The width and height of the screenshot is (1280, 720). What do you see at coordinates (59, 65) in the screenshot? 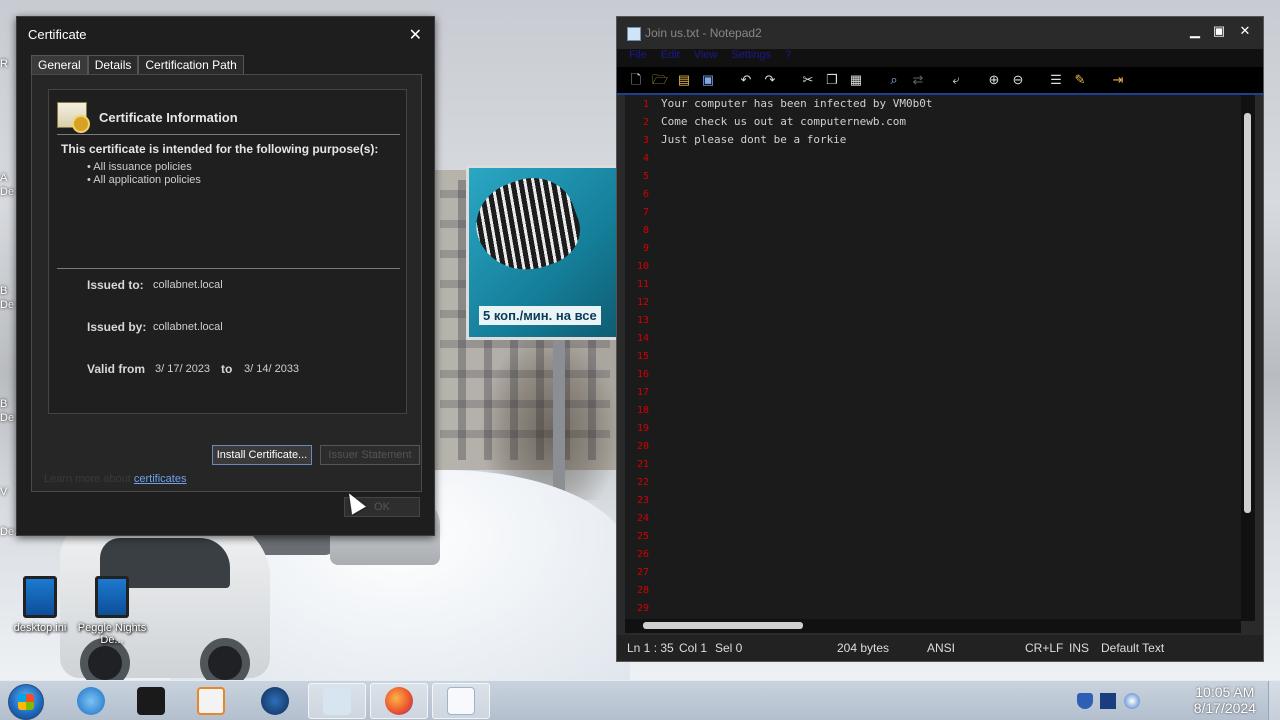
I see `tab-general: General` at bounding box center [59, 65].